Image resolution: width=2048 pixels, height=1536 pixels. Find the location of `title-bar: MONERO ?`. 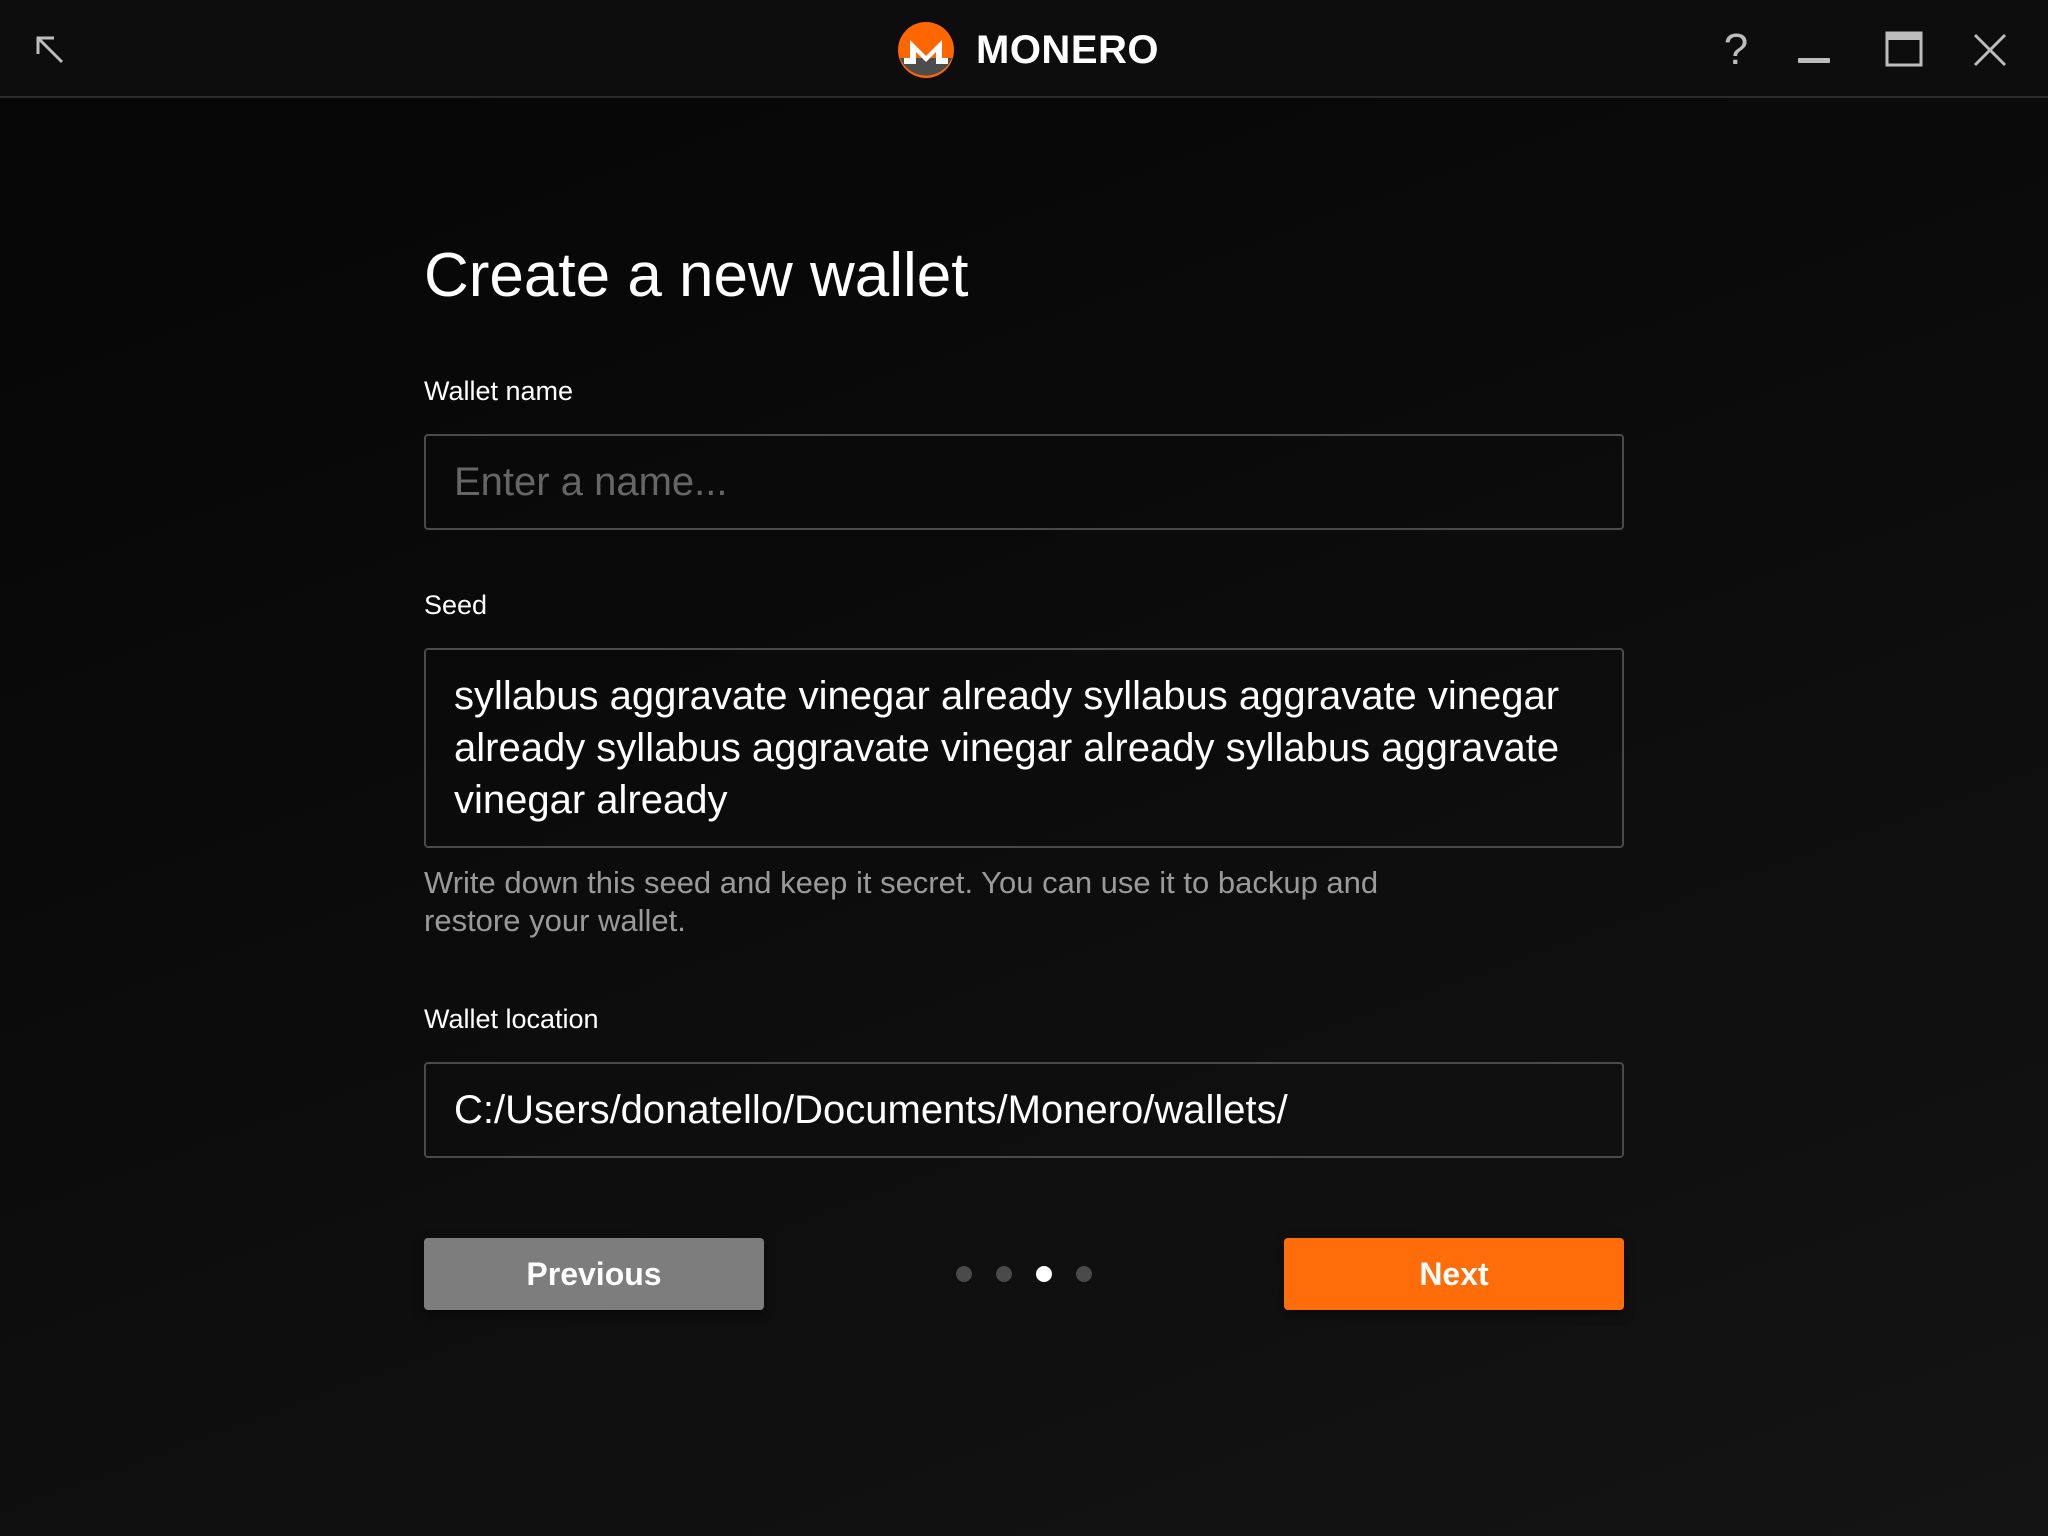

title-bar: MONERO ? is located at coordinates (1024, 49).